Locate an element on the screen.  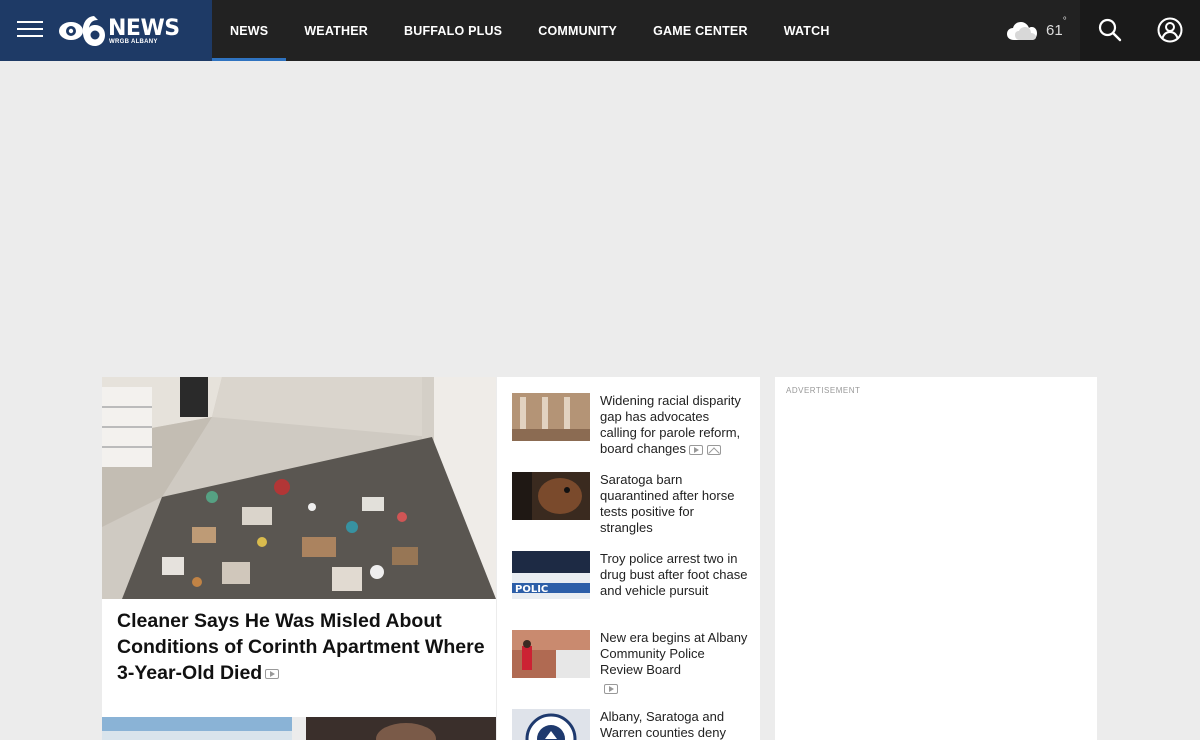
weather-widget: 61° is located at coordinates (1036, 30).